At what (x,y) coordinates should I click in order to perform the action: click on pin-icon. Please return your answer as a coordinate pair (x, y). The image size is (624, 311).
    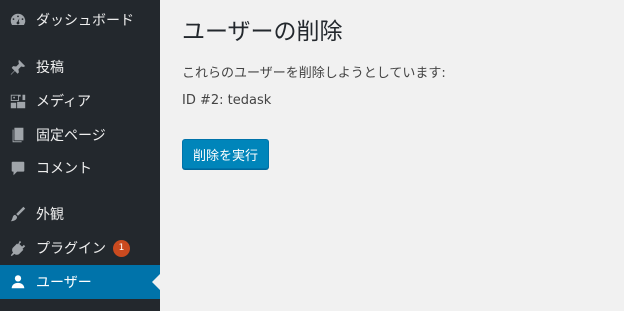
    Looking at the image, I should click on (18, 67).